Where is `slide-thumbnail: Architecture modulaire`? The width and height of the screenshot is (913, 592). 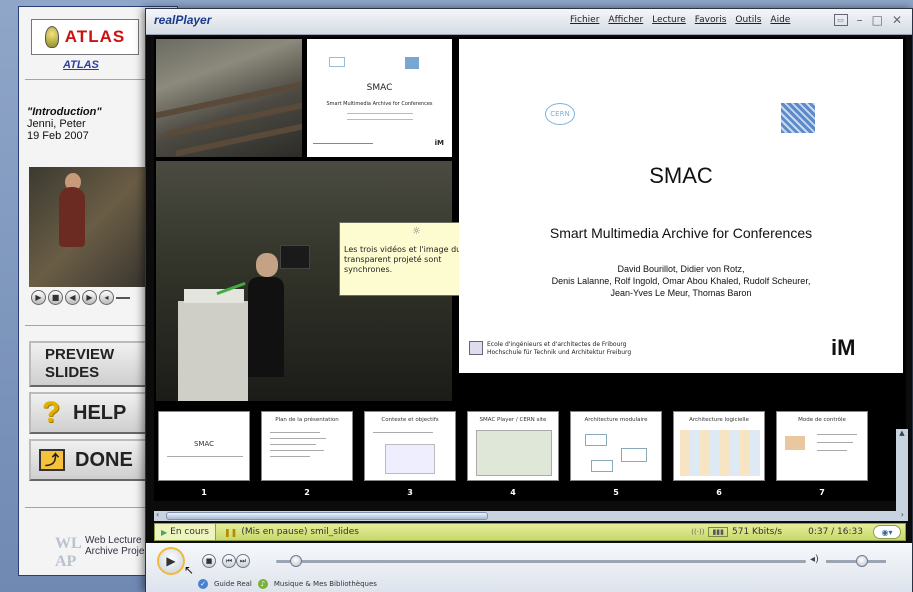
slide-thumbnail: Architecture modulaire is located at coordinates (616, 446).